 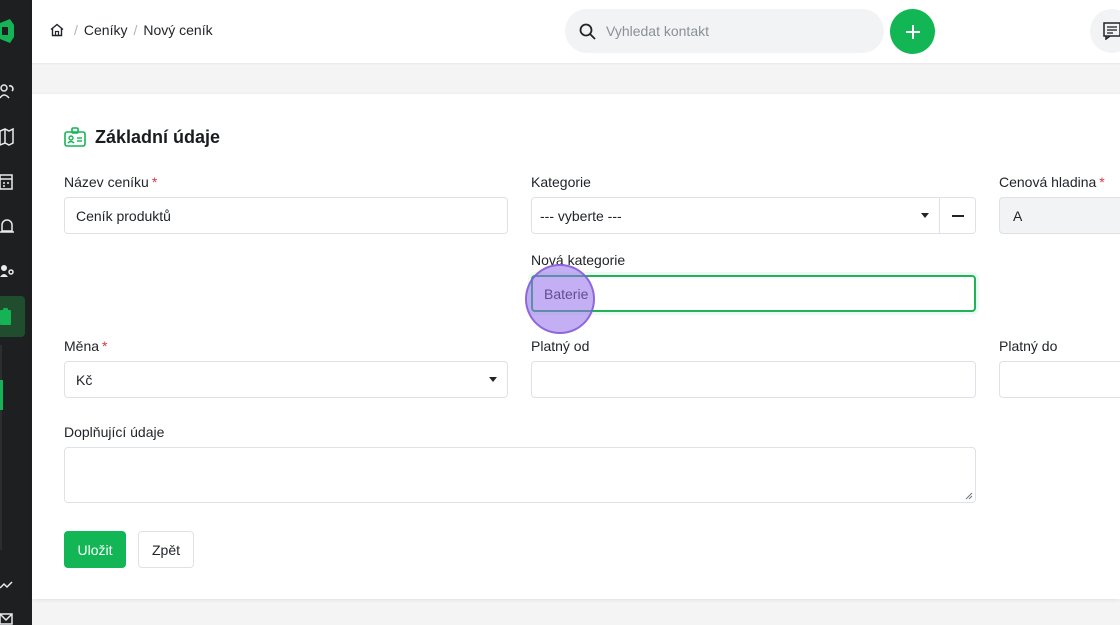 I want to click on sidebar, so click(x=16, y=312).